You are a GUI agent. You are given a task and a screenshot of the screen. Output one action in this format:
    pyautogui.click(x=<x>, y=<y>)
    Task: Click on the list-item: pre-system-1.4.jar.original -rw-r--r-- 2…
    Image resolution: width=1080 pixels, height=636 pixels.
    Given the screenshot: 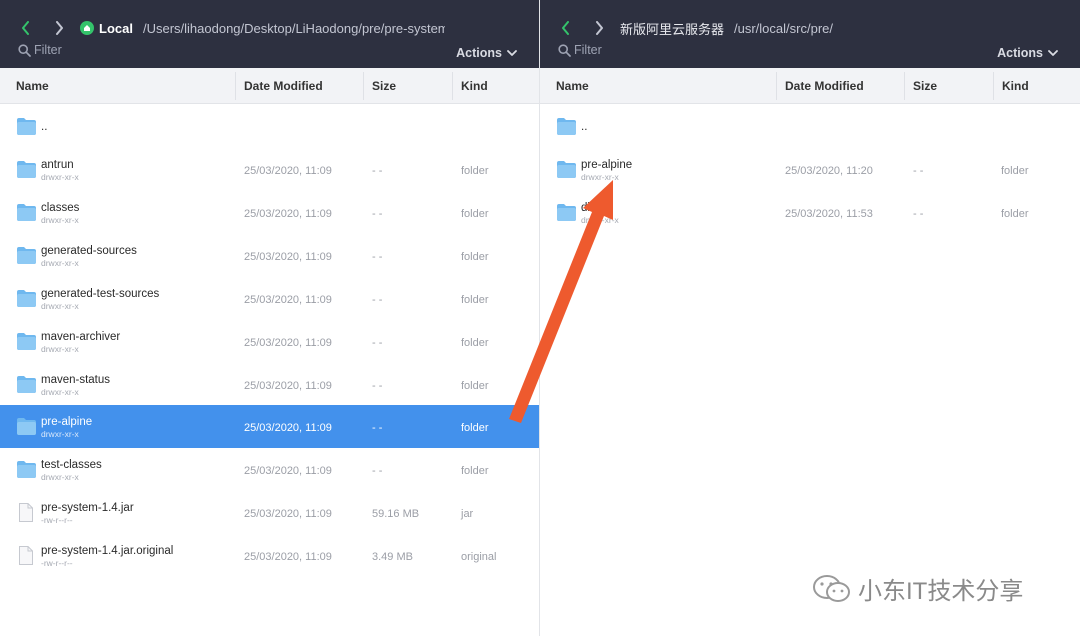 What is the action you would take?
    pyautogui.click(x=269, y=555)
    